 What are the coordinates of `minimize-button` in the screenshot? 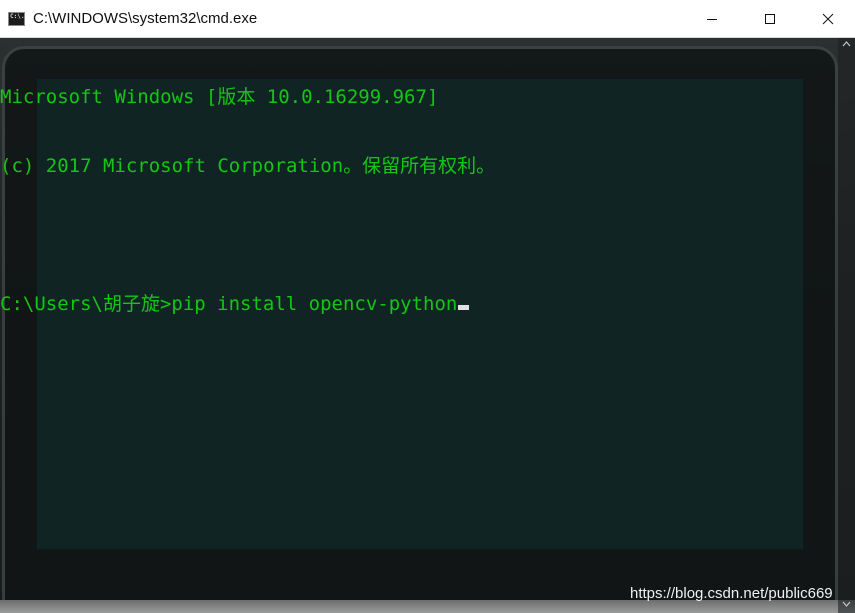 It's located at (712, 19).